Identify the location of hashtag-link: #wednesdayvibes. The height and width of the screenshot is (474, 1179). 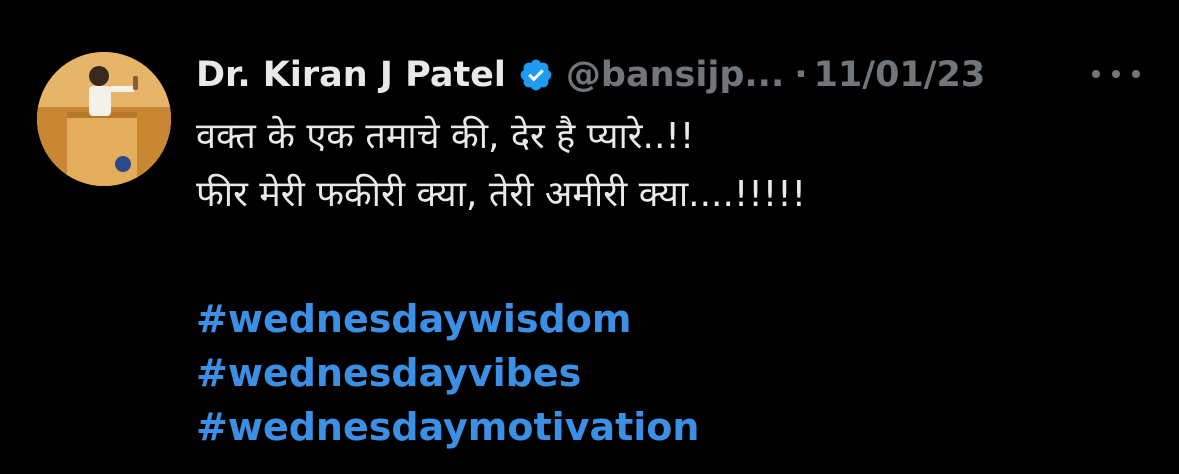
(447, 373).